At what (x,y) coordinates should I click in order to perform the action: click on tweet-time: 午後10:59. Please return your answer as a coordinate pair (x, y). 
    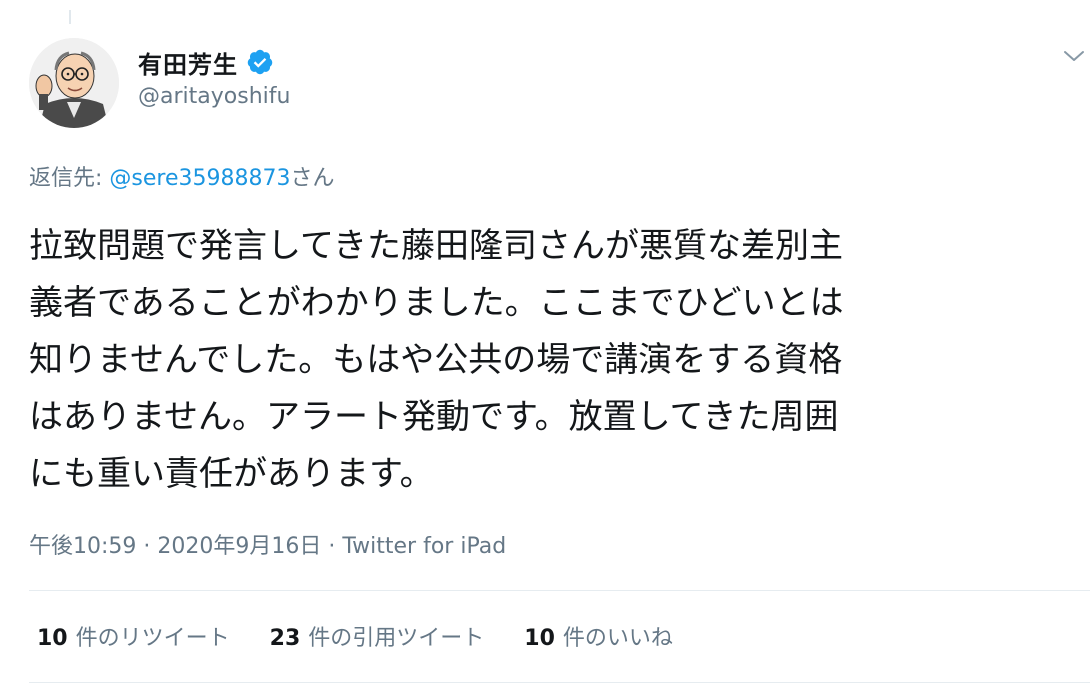
    Looking at the image, I should click on (82, 546).